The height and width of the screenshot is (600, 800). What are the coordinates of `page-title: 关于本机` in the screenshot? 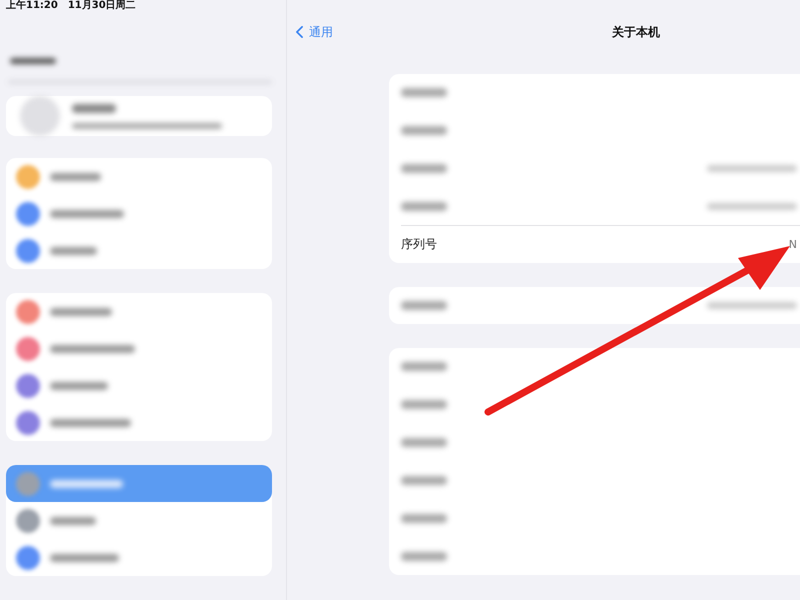 It's located at (636, 32).